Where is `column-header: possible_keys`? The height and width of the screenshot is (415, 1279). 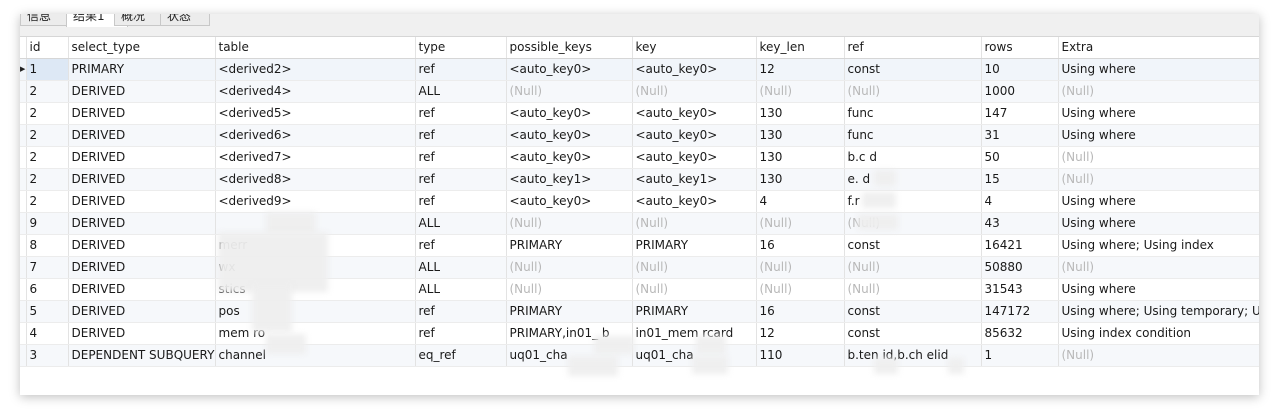
column-header: possible_keys is located at coordinates (569, 48).